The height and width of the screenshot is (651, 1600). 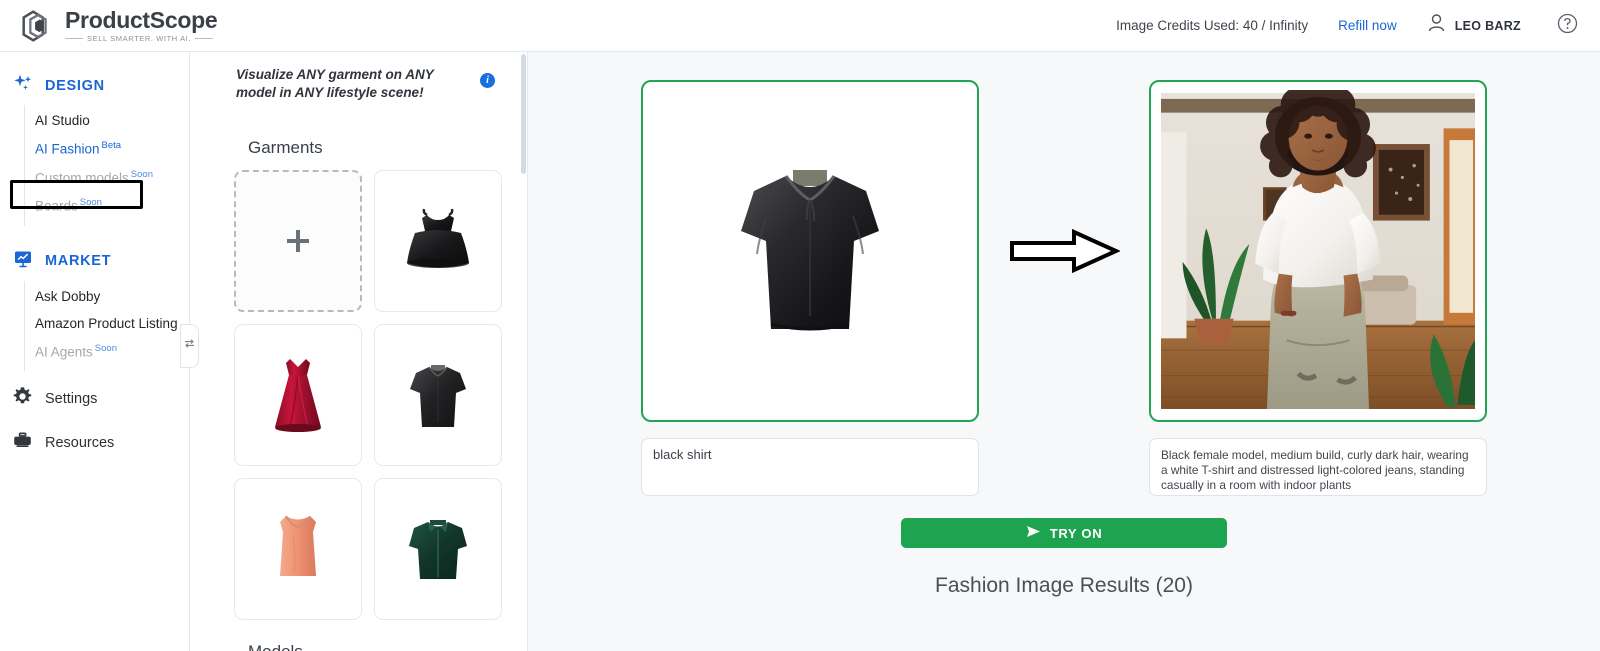 I want to click on green-shirt-image, so click(x=438, y=550).